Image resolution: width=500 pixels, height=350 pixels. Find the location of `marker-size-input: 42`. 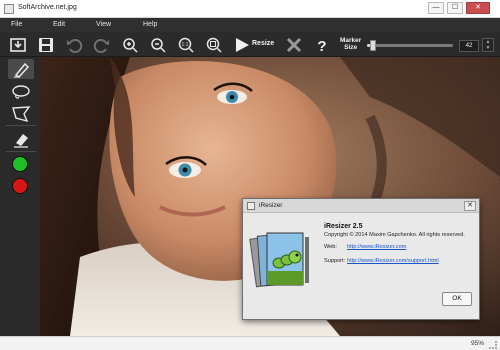

marker-size-input: 42 is located at coordinates (469, 46).